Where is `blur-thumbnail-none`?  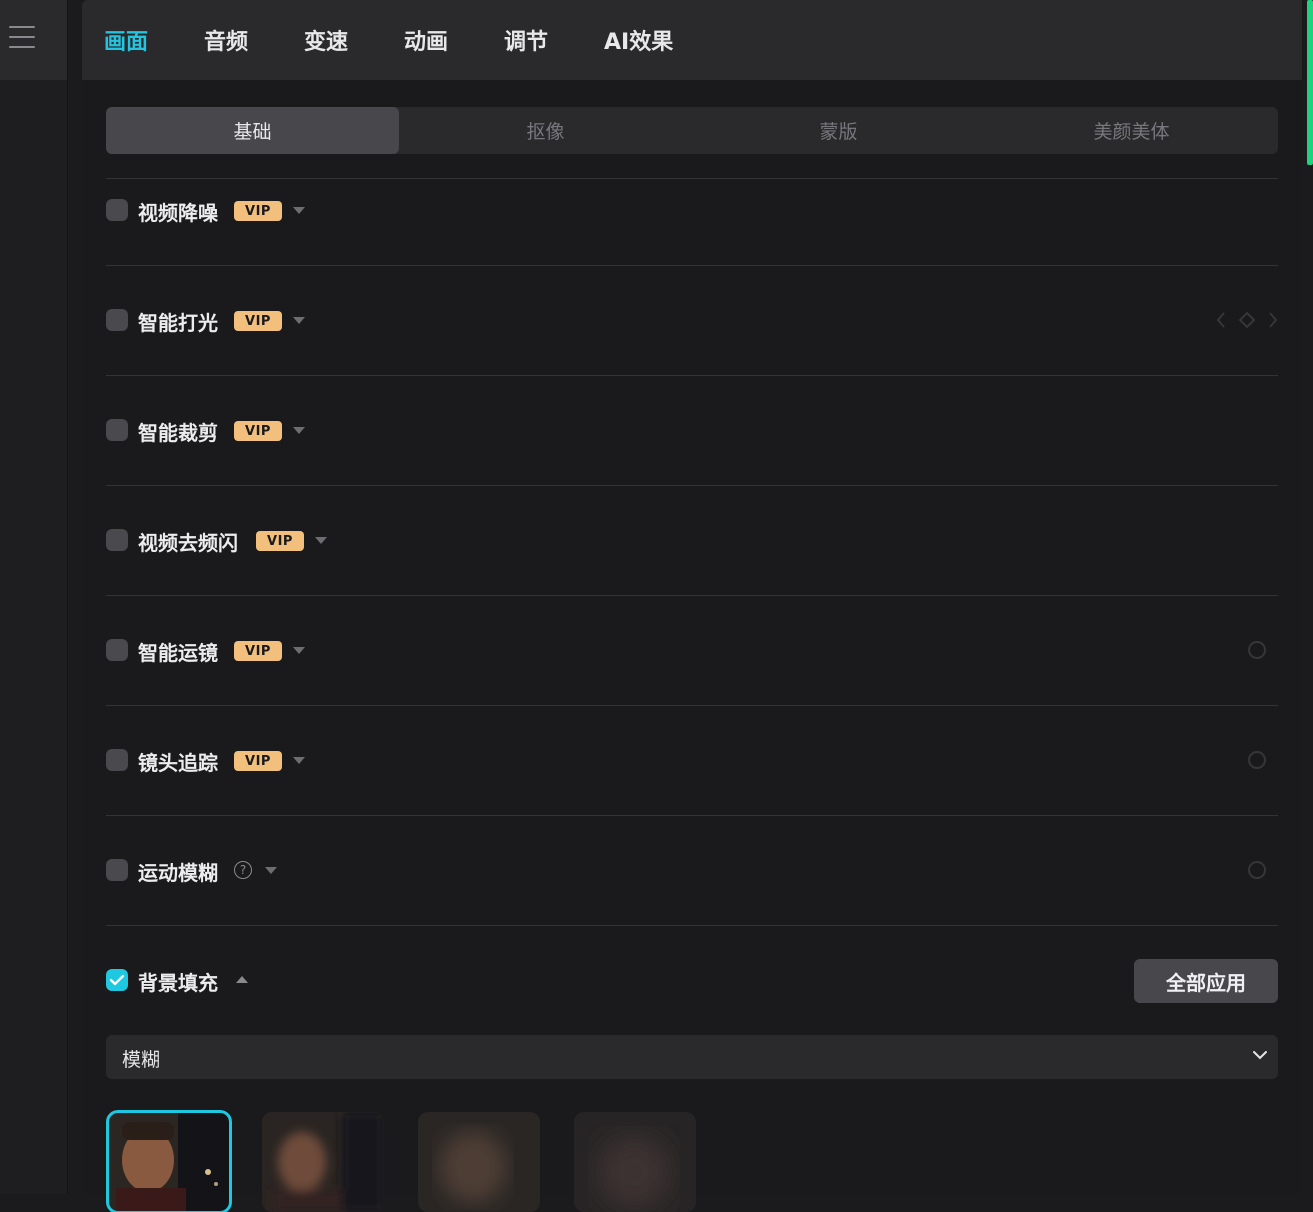
blur-thumbnail-none is located at coordinates (169, 1161).